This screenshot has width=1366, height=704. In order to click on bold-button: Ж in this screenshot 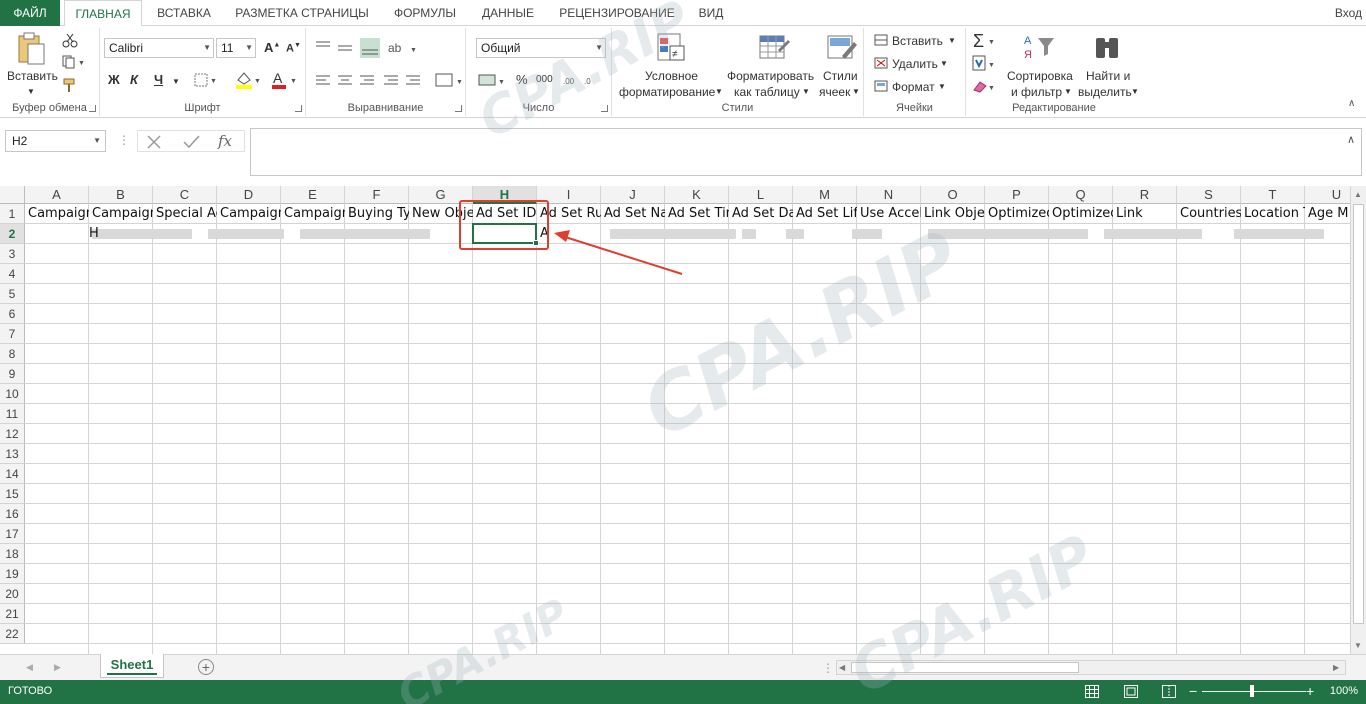, I will do `click(114, 79)`.